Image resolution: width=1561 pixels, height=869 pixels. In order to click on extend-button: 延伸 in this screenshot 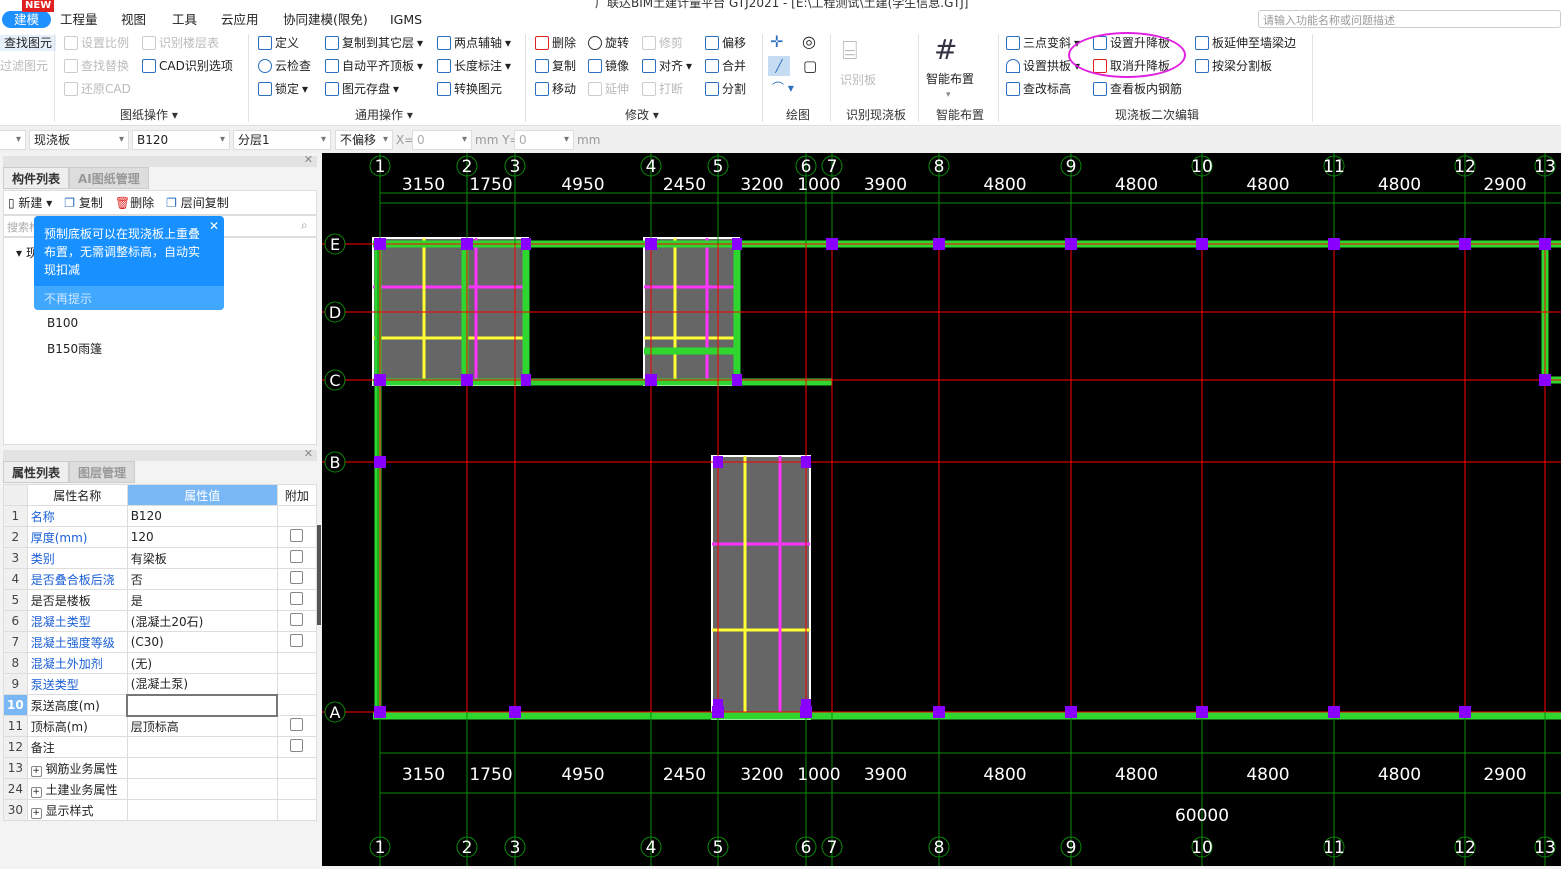, I will do `click(608, 89)`.